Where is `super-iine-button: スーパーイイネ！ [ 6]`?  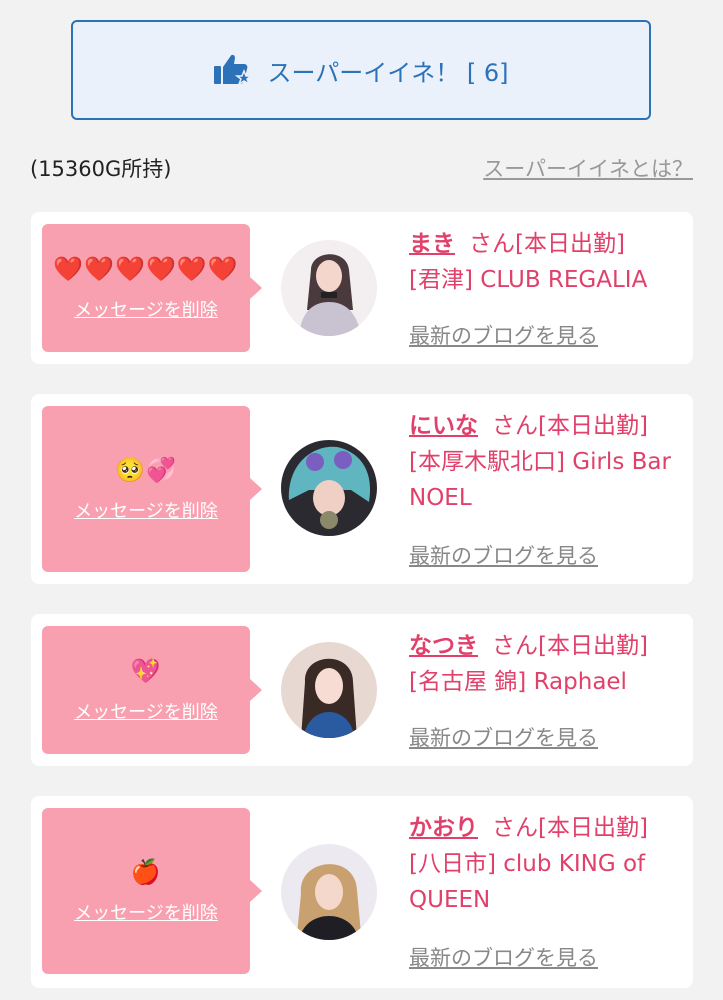 super-iine-button: スーパーイイネ！ [ 6] is located at coordinates (361, 70).